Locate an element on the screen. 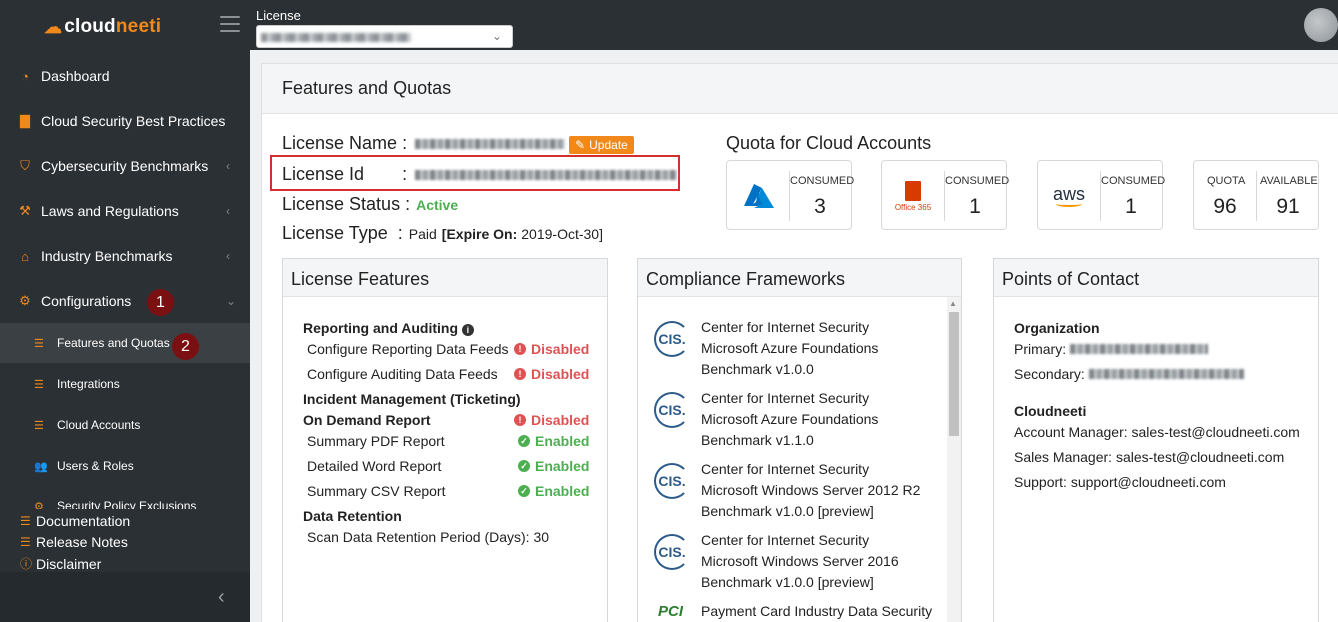 The image size is (1338, 622). info-icon: i is located at coordinates (467, 330).